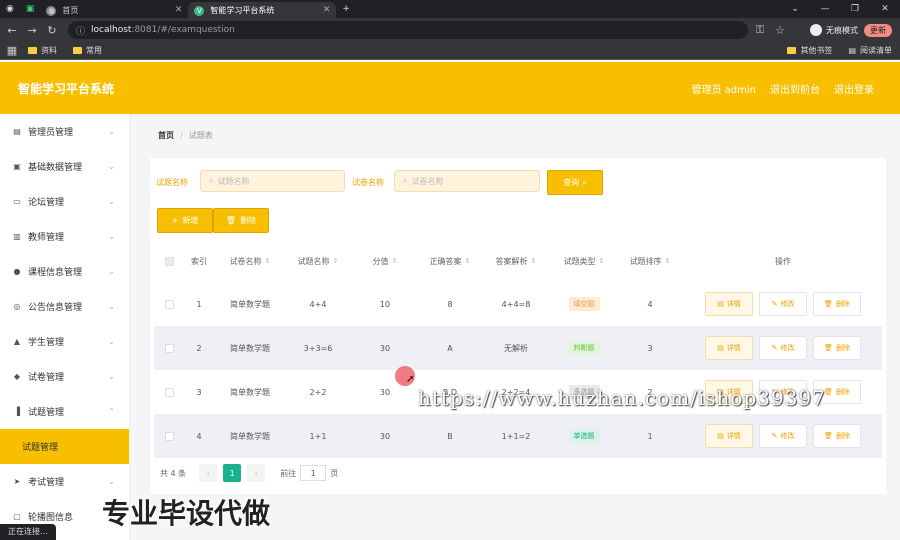 This screenshot has height=540, width=900. What do you see at coordinates (46, 483) in the screenshot?
I see `sidebar-item-label: 考试管理` at bounding box center [46, 483].